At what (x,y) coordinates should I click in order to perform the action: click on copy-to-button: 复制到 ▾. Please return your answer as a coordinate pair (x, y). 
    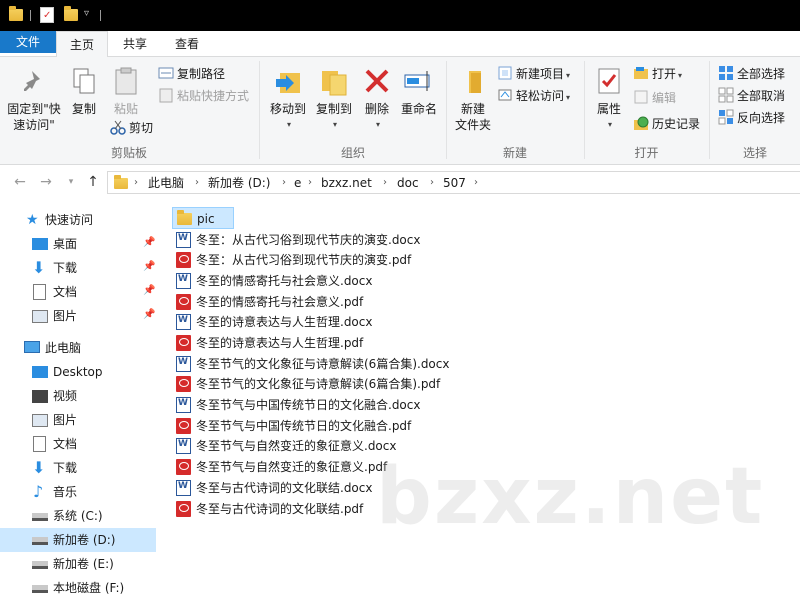
    Looking at the image, I should click on (334, 97).